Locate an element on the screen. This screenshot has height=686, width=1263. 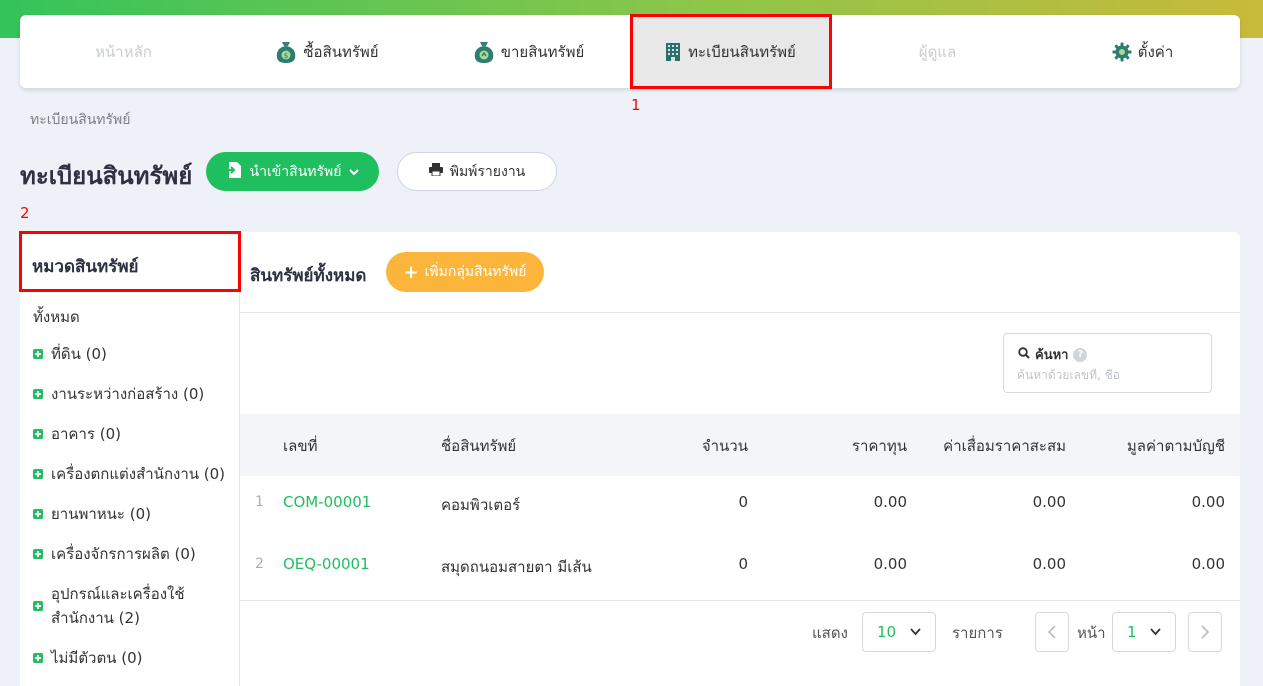
asset-name: คอมพิวเตอร์ is located at coordinates (481, 505).